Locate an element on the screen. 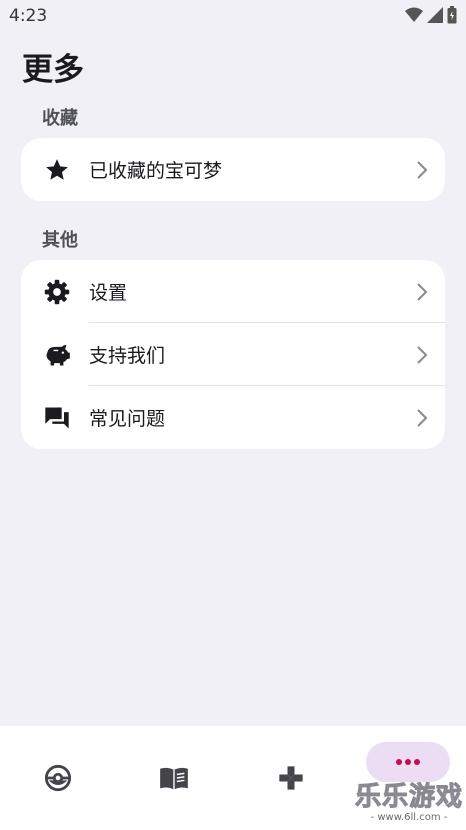 The width and height of the screenshot is (466, 830). status-icons is located at coordinates (431, 15).